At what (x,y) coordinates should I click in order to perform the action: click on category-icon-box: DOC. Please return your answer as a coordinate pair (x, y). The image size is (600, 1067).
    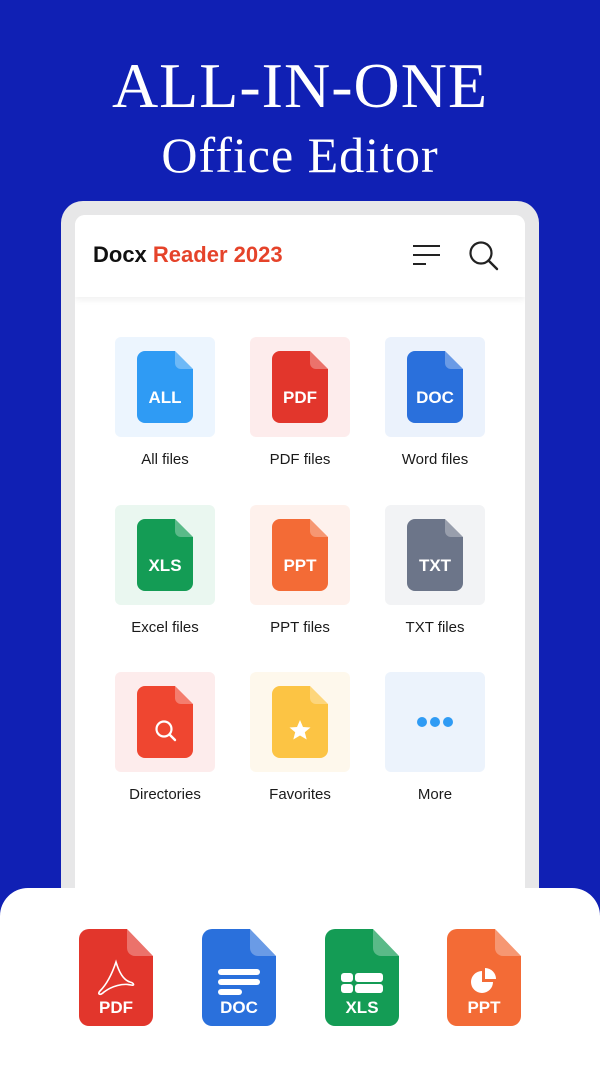
    Looking at the image, I should click on (435, 387).